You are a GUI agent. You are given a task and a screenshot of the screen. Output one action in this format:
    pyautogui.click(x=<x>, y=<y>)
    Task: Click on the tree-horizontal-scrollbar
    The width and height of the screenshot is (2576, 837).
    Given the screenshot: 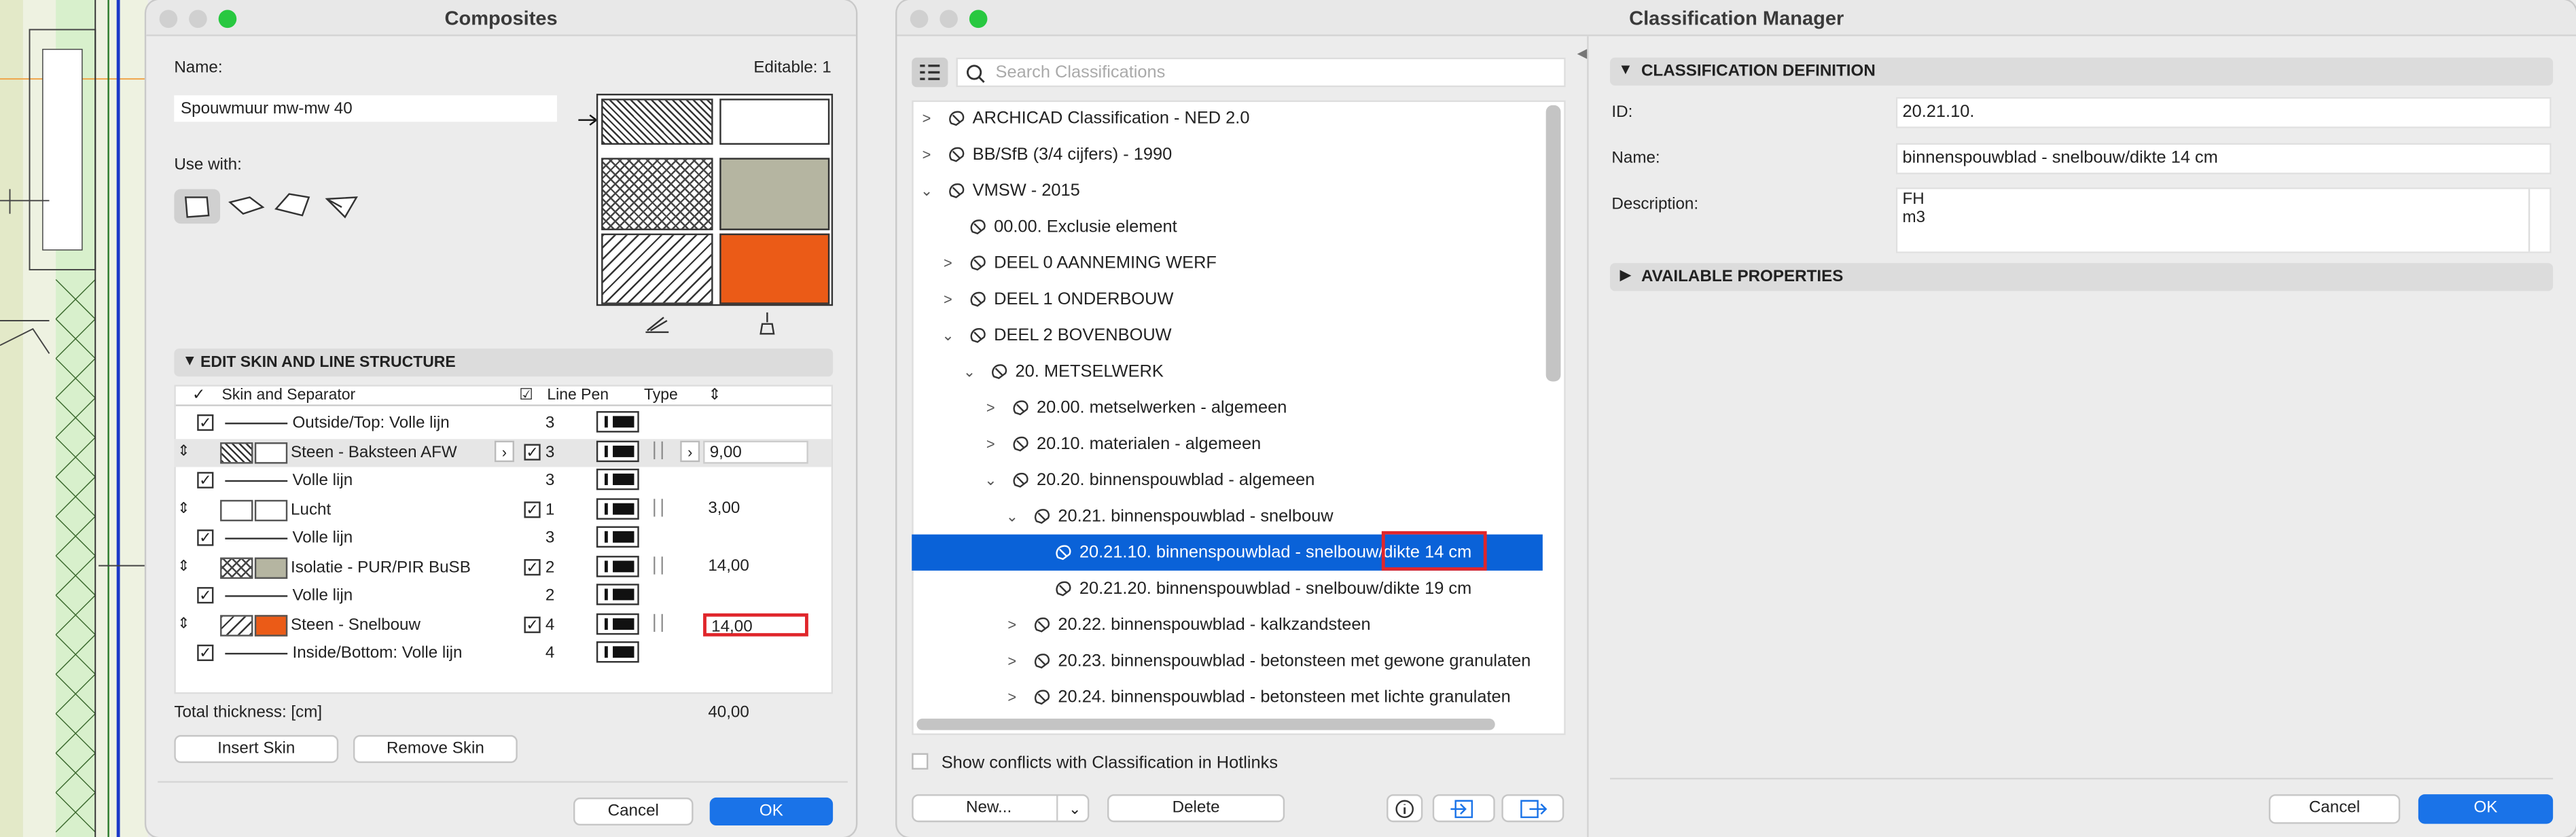 What is the action you would take?
    pyautogui.click(x=1205, y=724)
    